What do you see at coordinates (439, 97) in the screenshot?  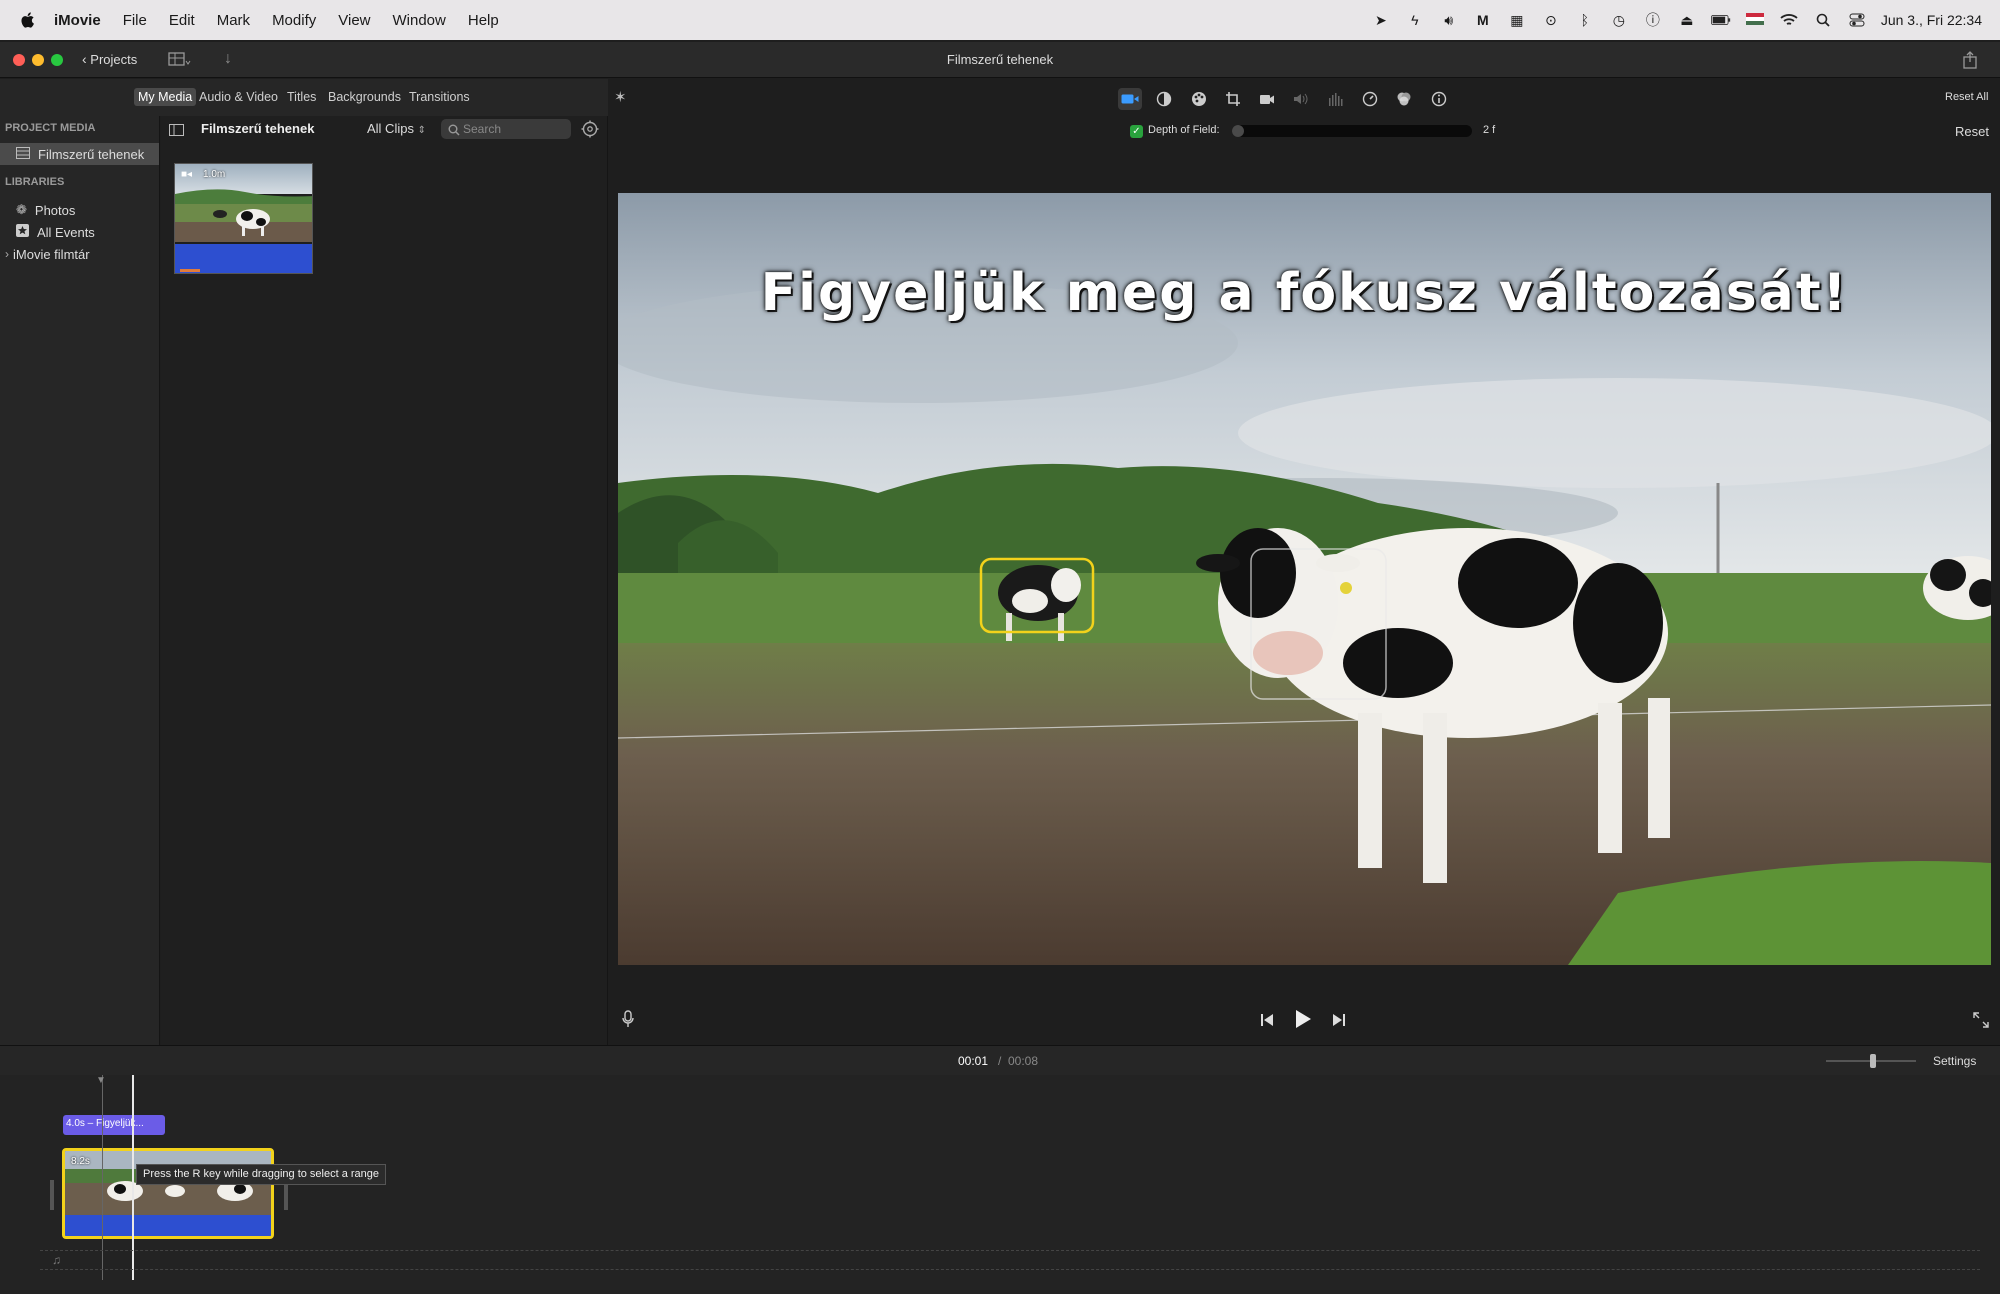 I see `tab-transitions: Transitions` at bounding box center [439, 97].